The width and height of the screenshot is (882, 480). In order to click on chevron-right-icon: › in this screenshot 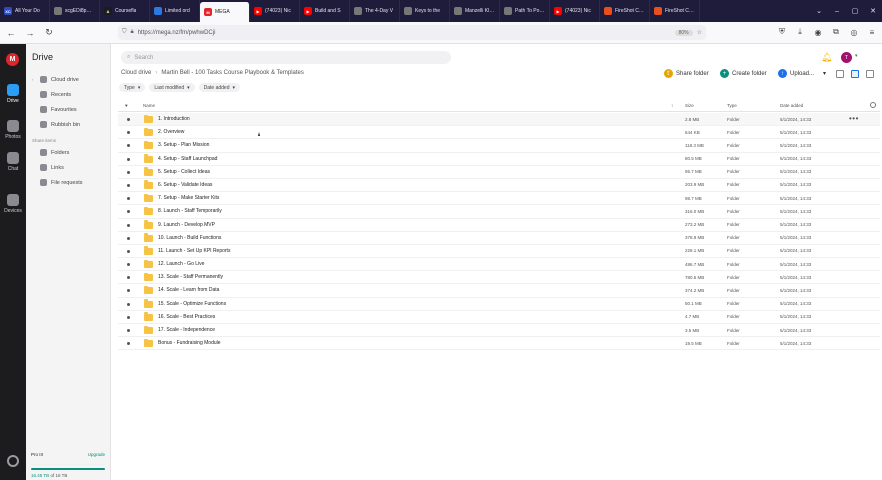, I will do `click(34, 79)`.